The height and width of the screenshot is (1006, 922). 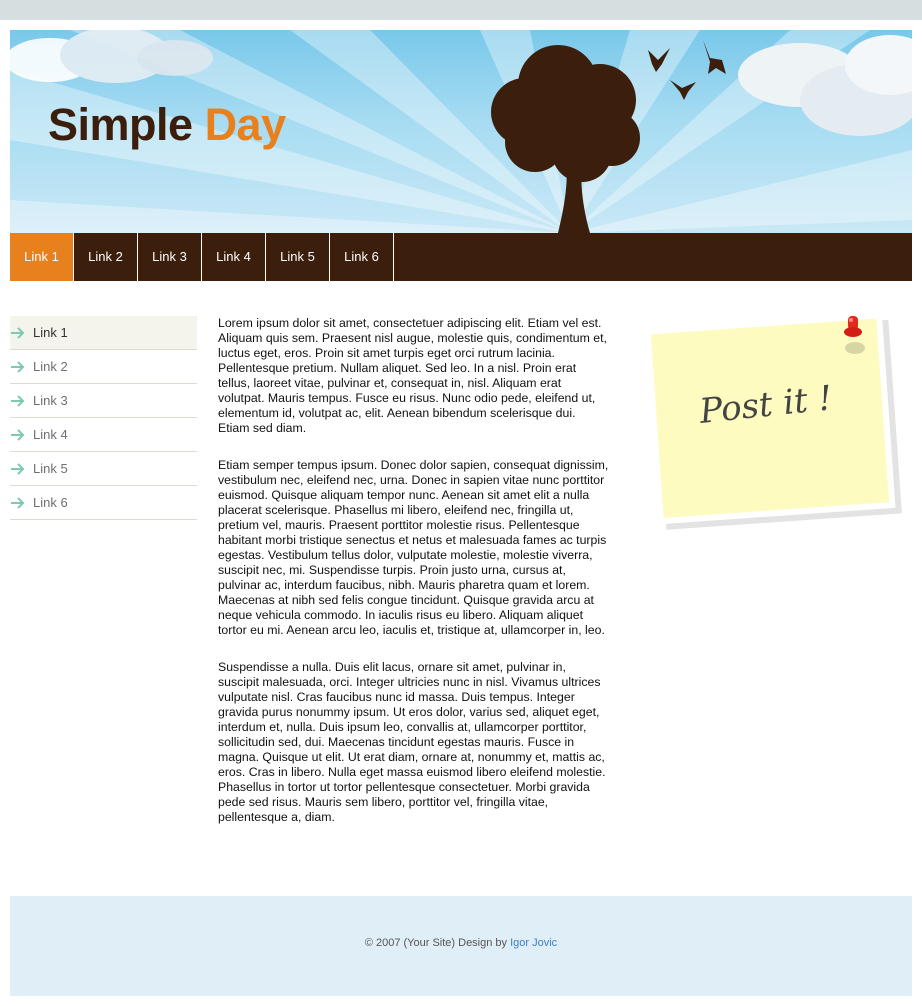 I want to click on site-title-part1: Simple, so click(x=120, y=124).